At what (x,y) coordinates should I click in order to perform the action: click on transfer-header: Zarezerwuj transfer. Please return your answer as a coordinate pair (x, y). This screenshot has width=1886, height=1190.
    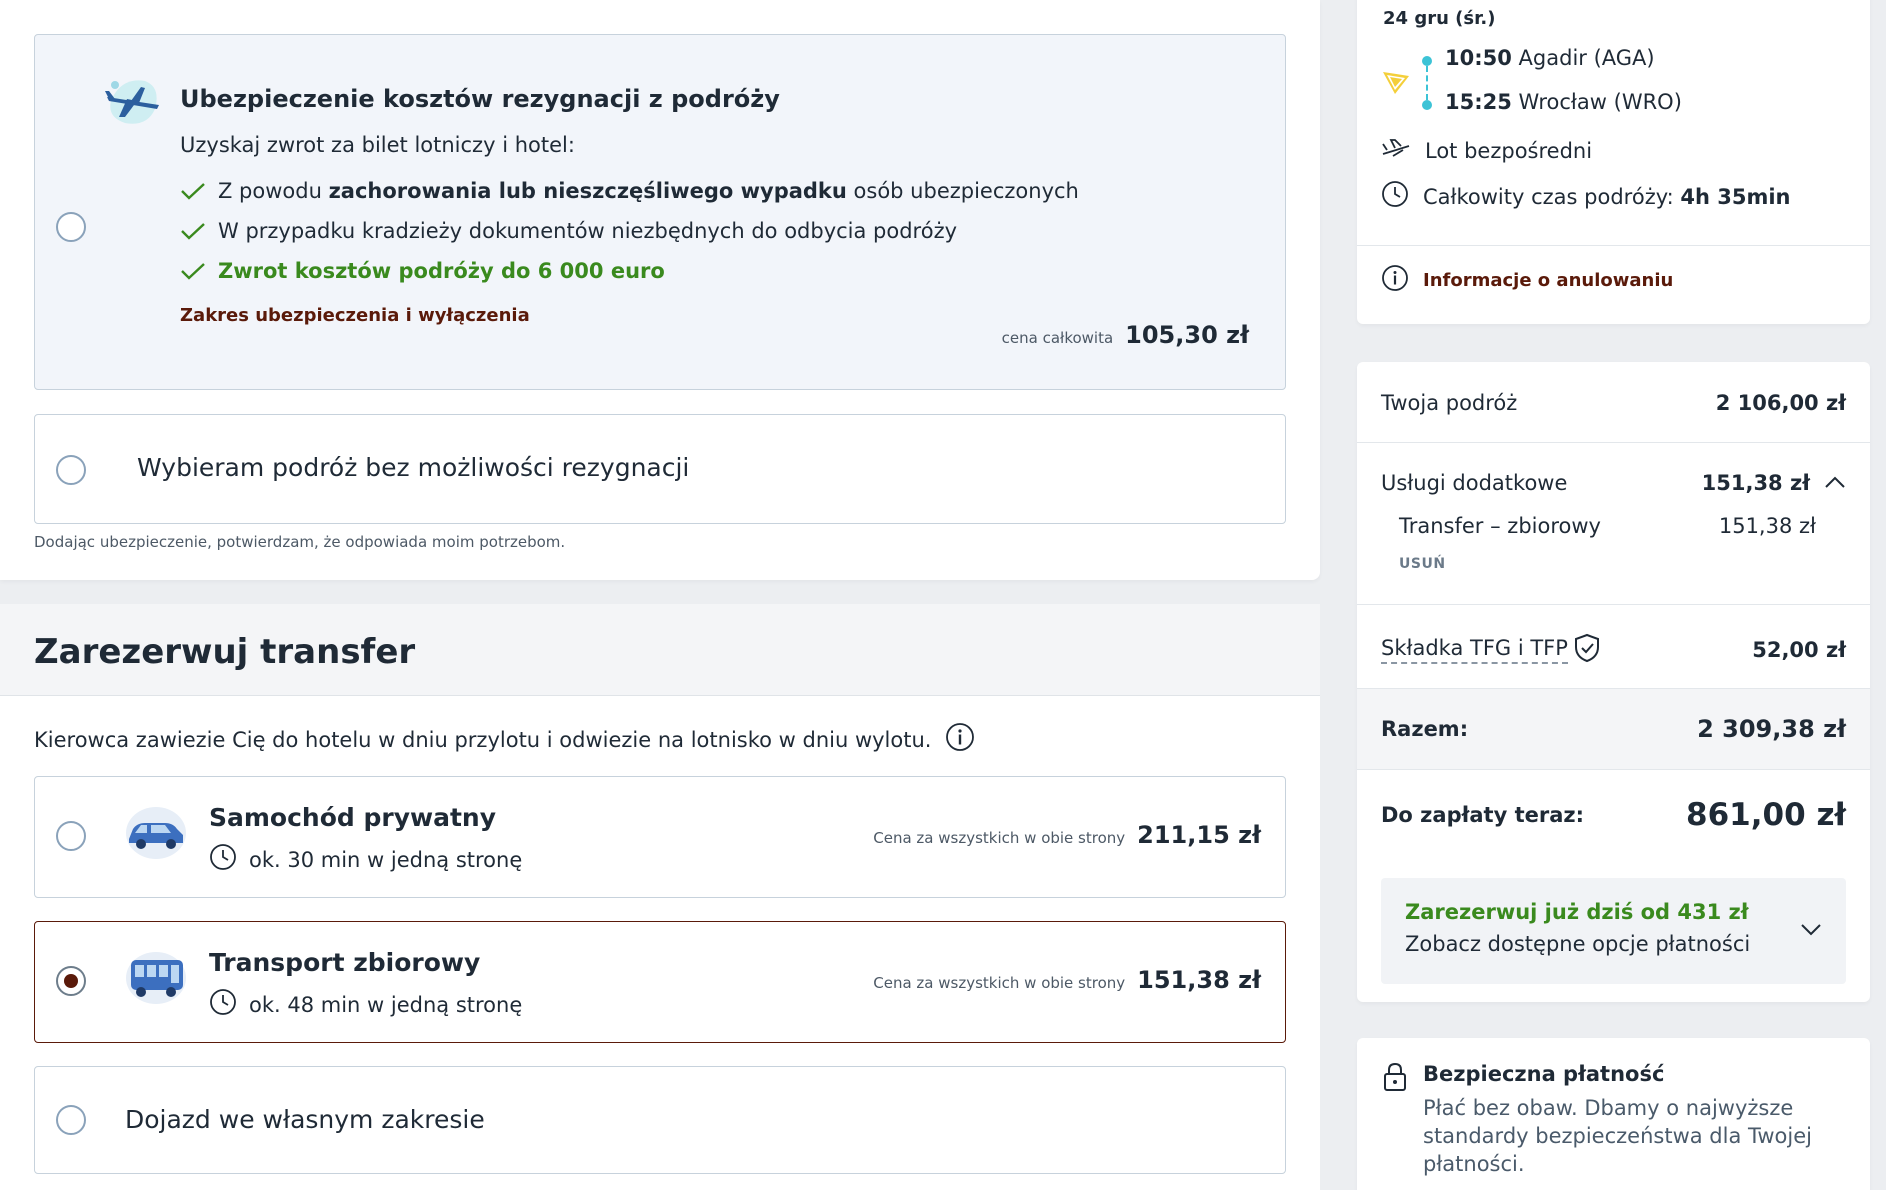
    Looking at the image, I should click on (660, 650).